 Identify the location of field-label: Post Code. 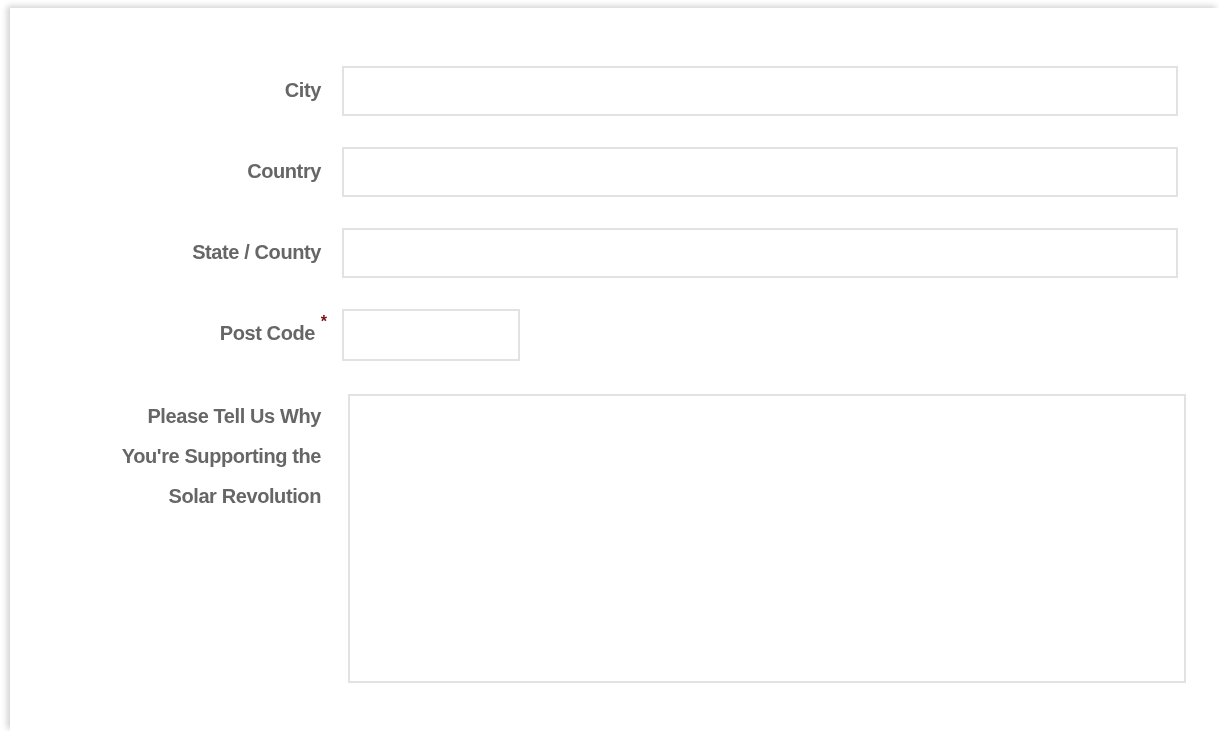
(267, 333).